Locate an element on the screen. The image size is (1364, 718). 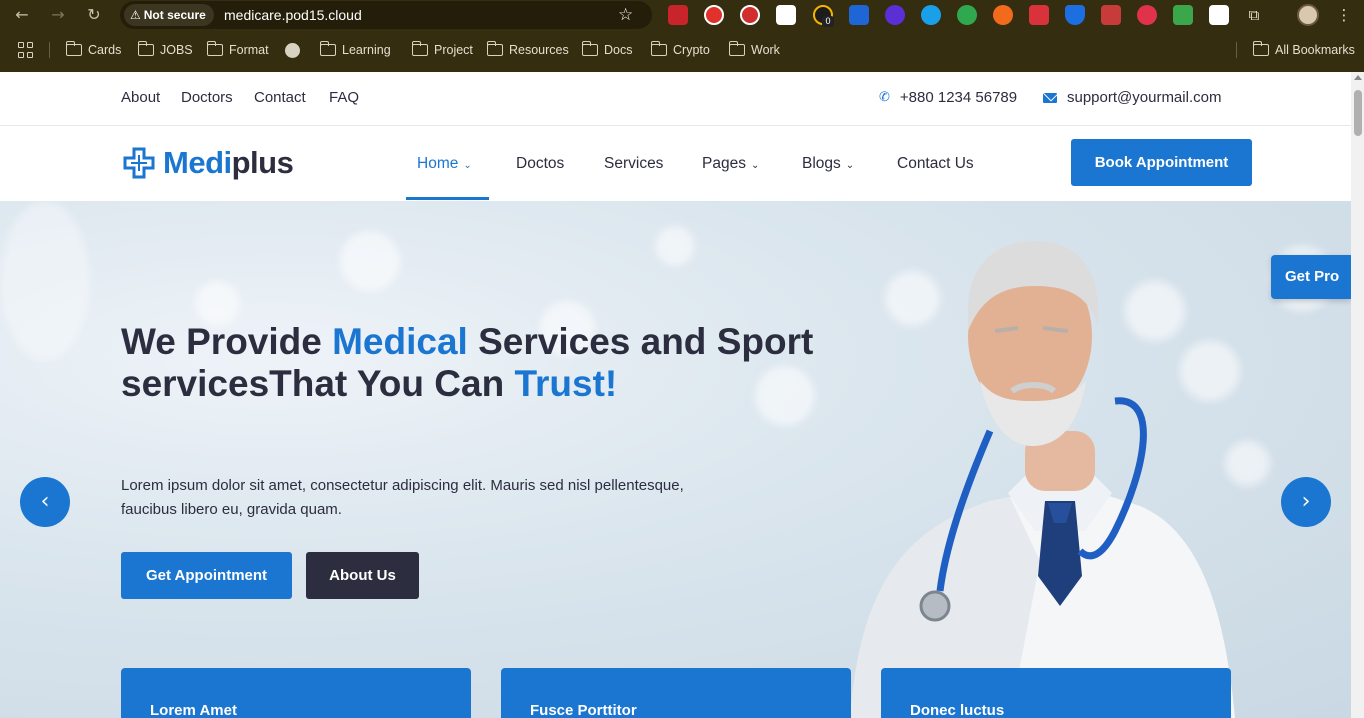
about-us-button: About Us is located at coordinates (362, 575).